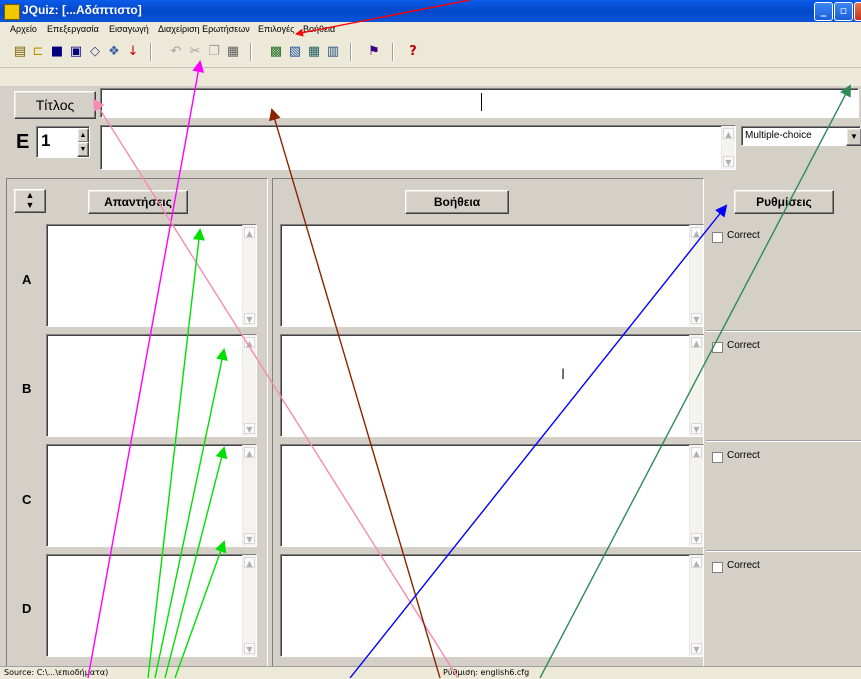  What do you see at coordinates (151, 275) in the screenshot?
I see `answer-input-a: ▲ ▼` at bounding box center [151, 275].